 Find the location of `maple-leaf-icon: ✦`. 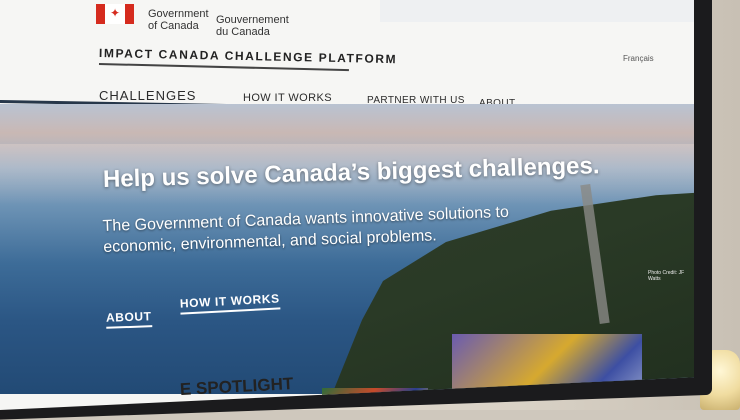

maple-leaf-icon: ✦ is located at coordinates (115, 13).